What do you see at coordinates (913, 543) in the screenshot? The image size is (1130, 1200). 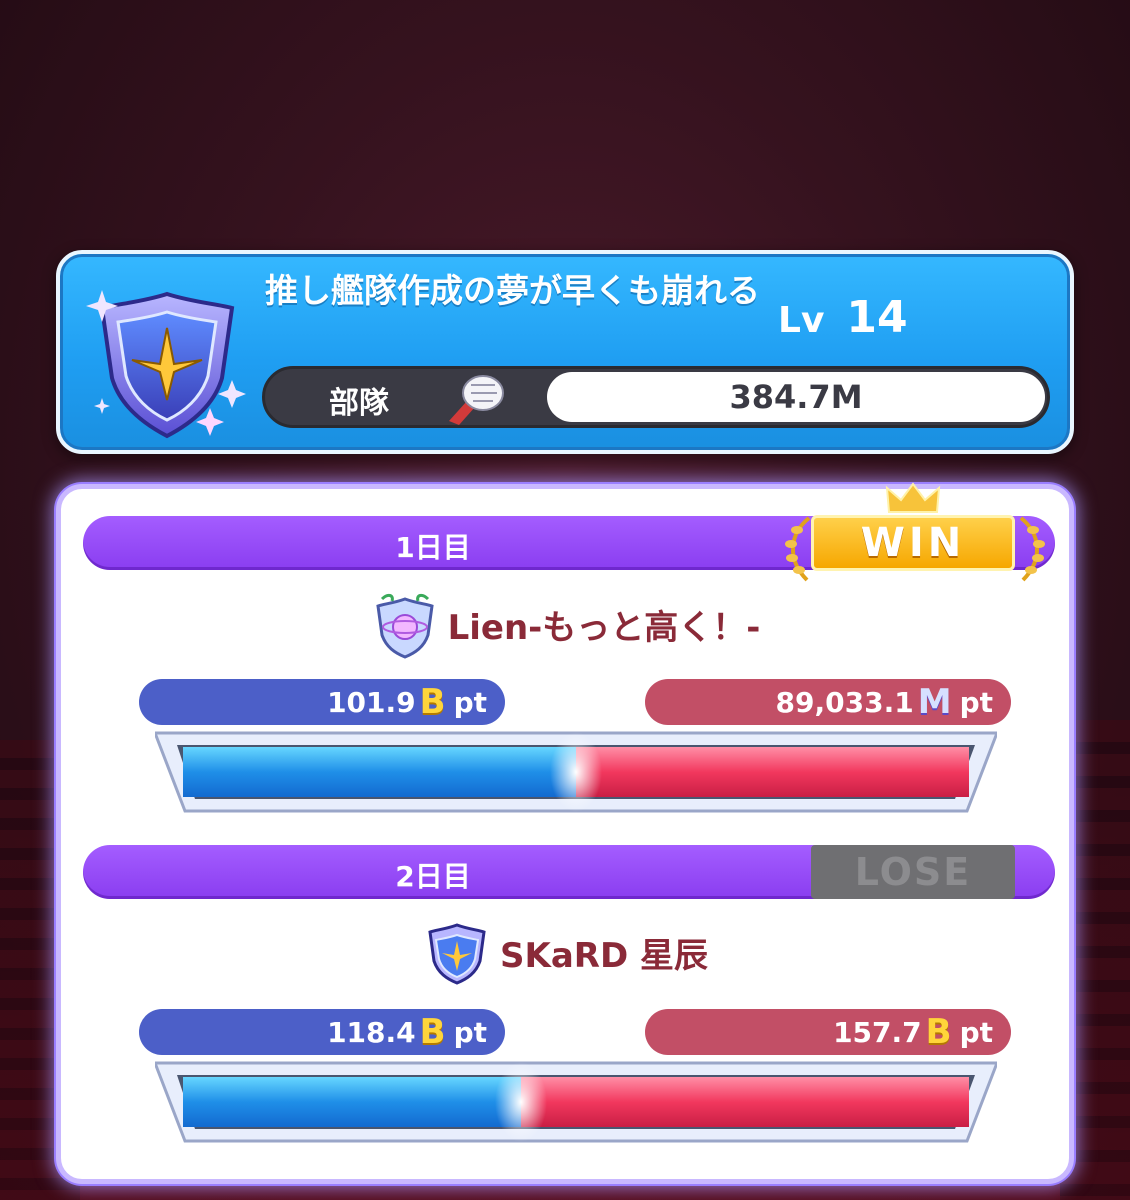 I see `day-1-result-win: WIN` at bounding box center [913, 543].